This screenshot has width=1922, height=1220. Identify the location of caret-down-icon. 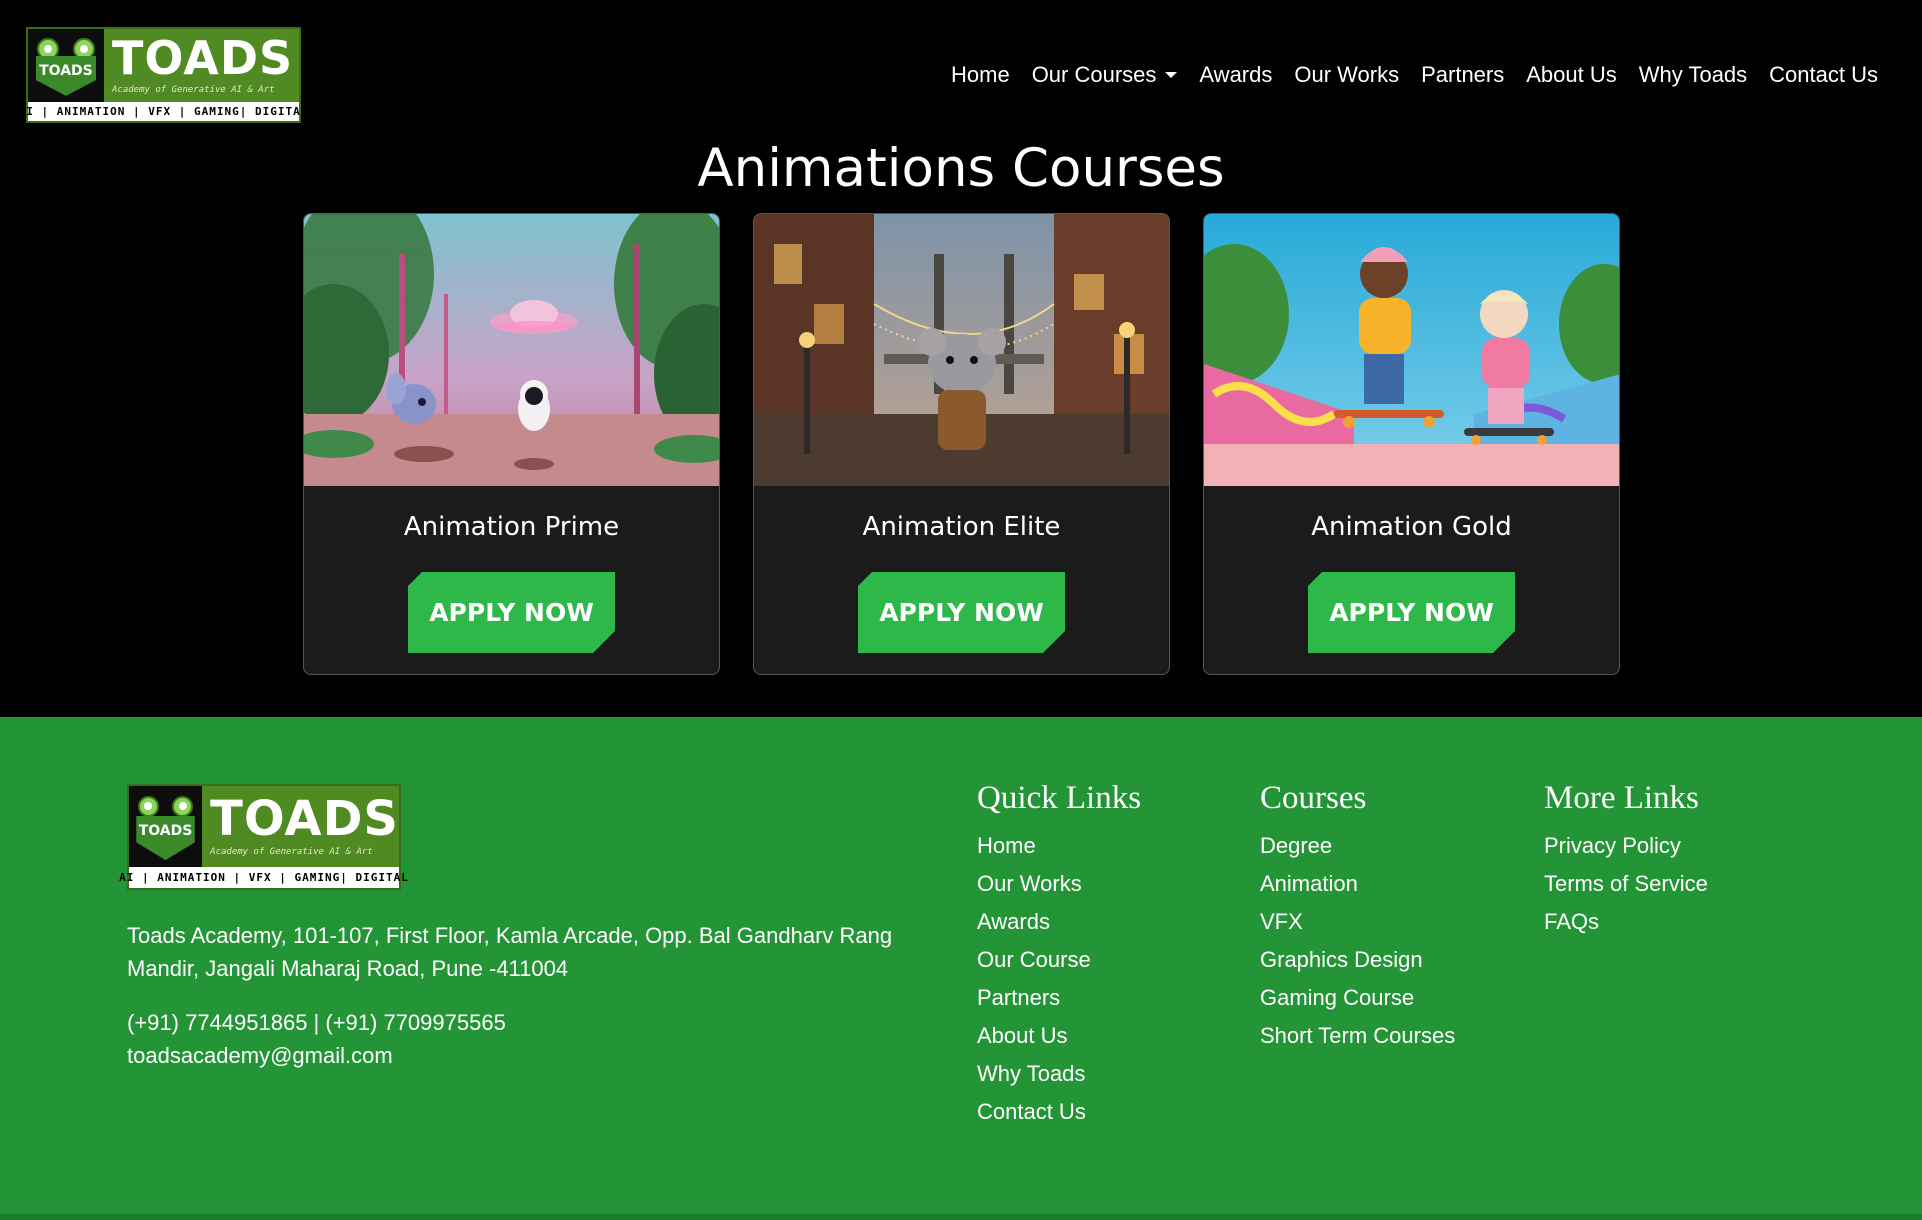
(1171, 75).